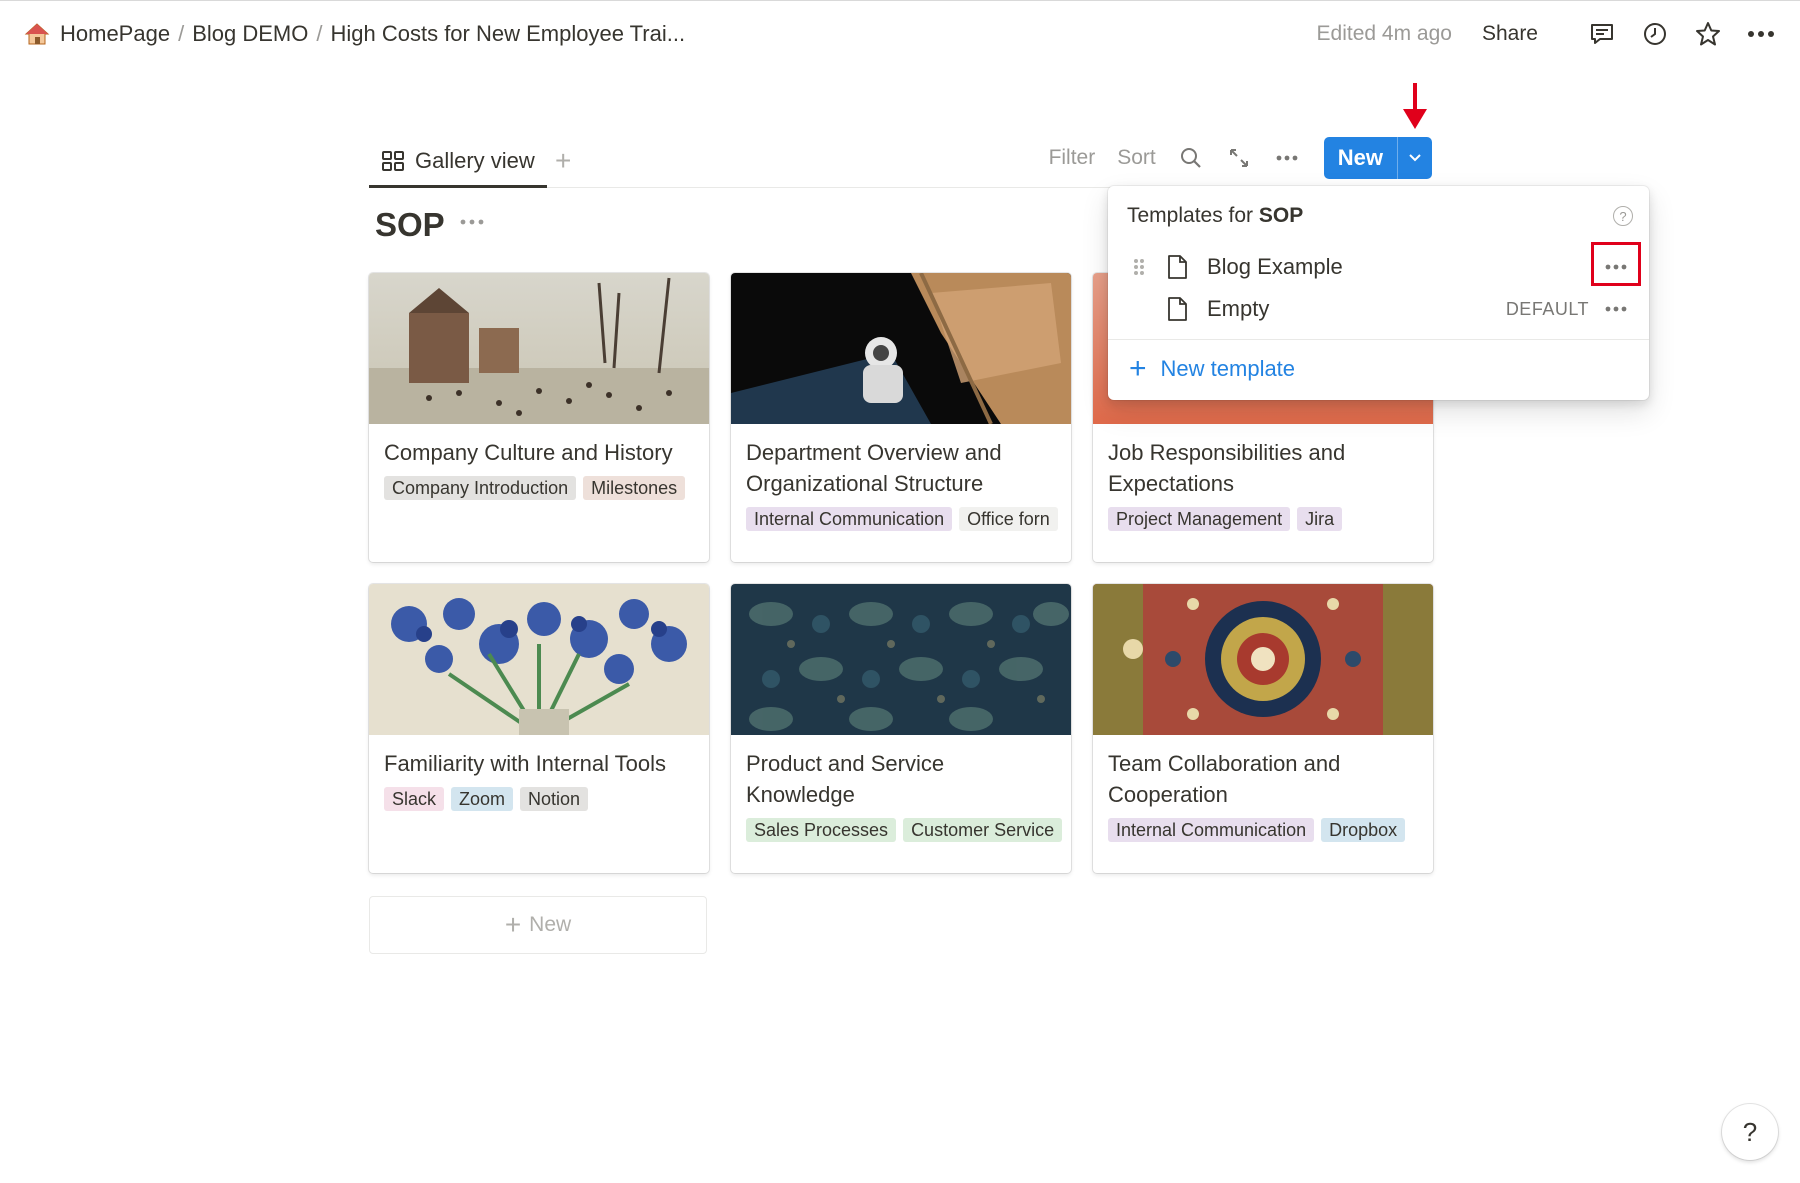 This screenshot has height=1183, width=1800. Describe the element at coordinates (634, 488) in the screenshot. I see `tag: Milestones` at that location.